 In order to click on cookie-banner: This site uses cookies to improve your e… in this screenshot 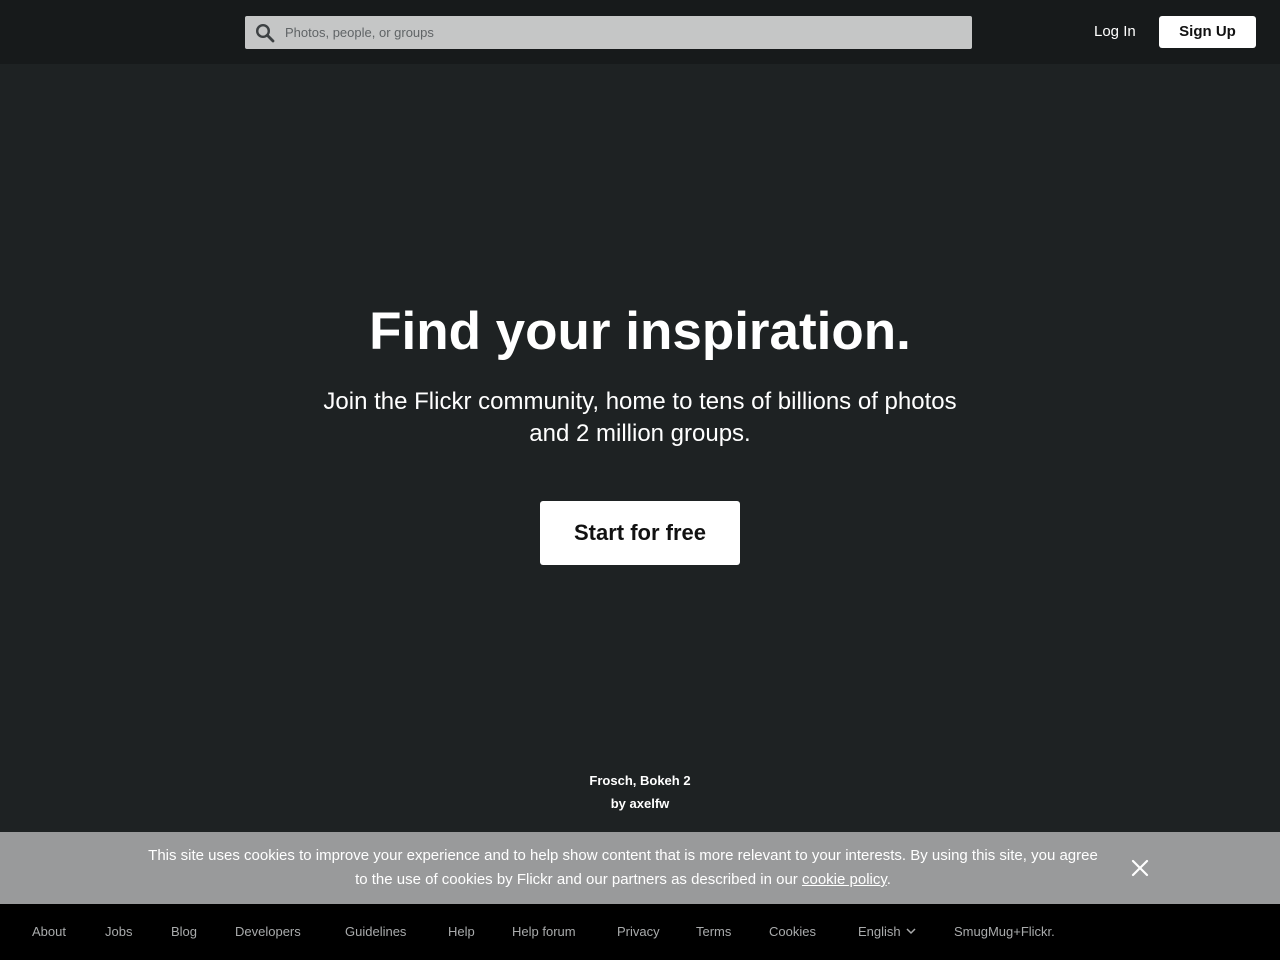, I will do `click(640, 868)`.